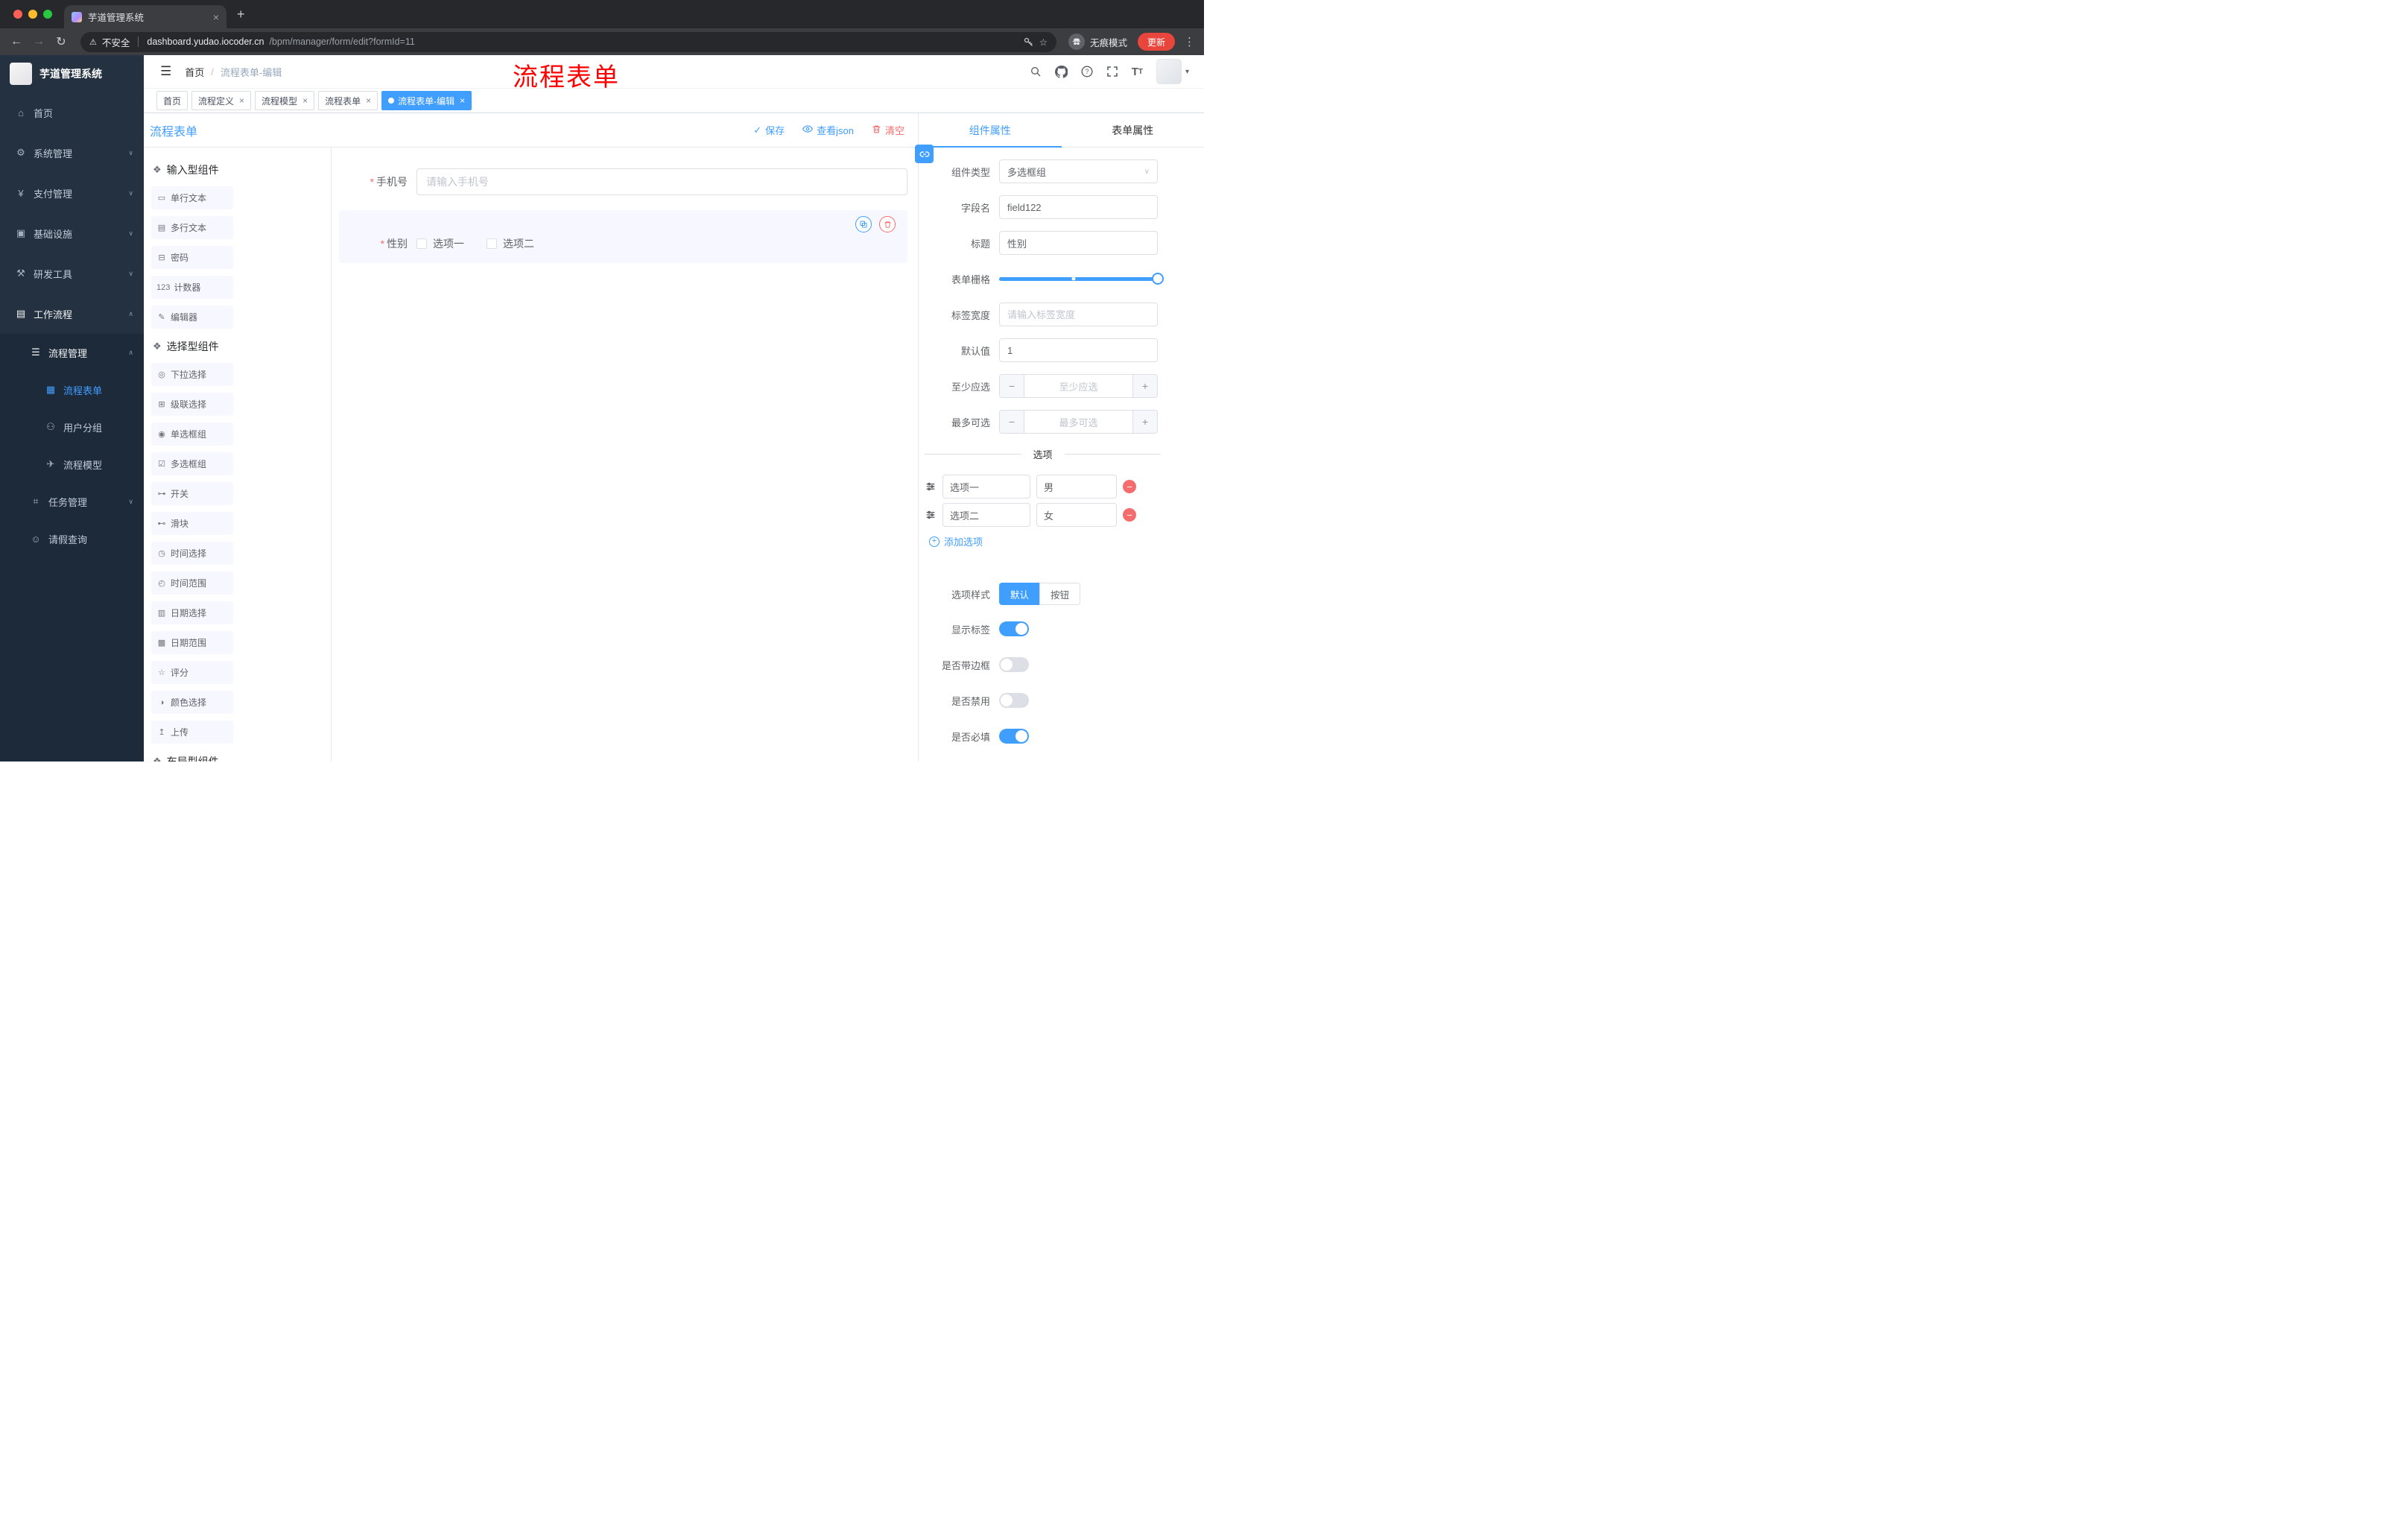  I want to click on style-default-button: 默认, so click(1019, 594).